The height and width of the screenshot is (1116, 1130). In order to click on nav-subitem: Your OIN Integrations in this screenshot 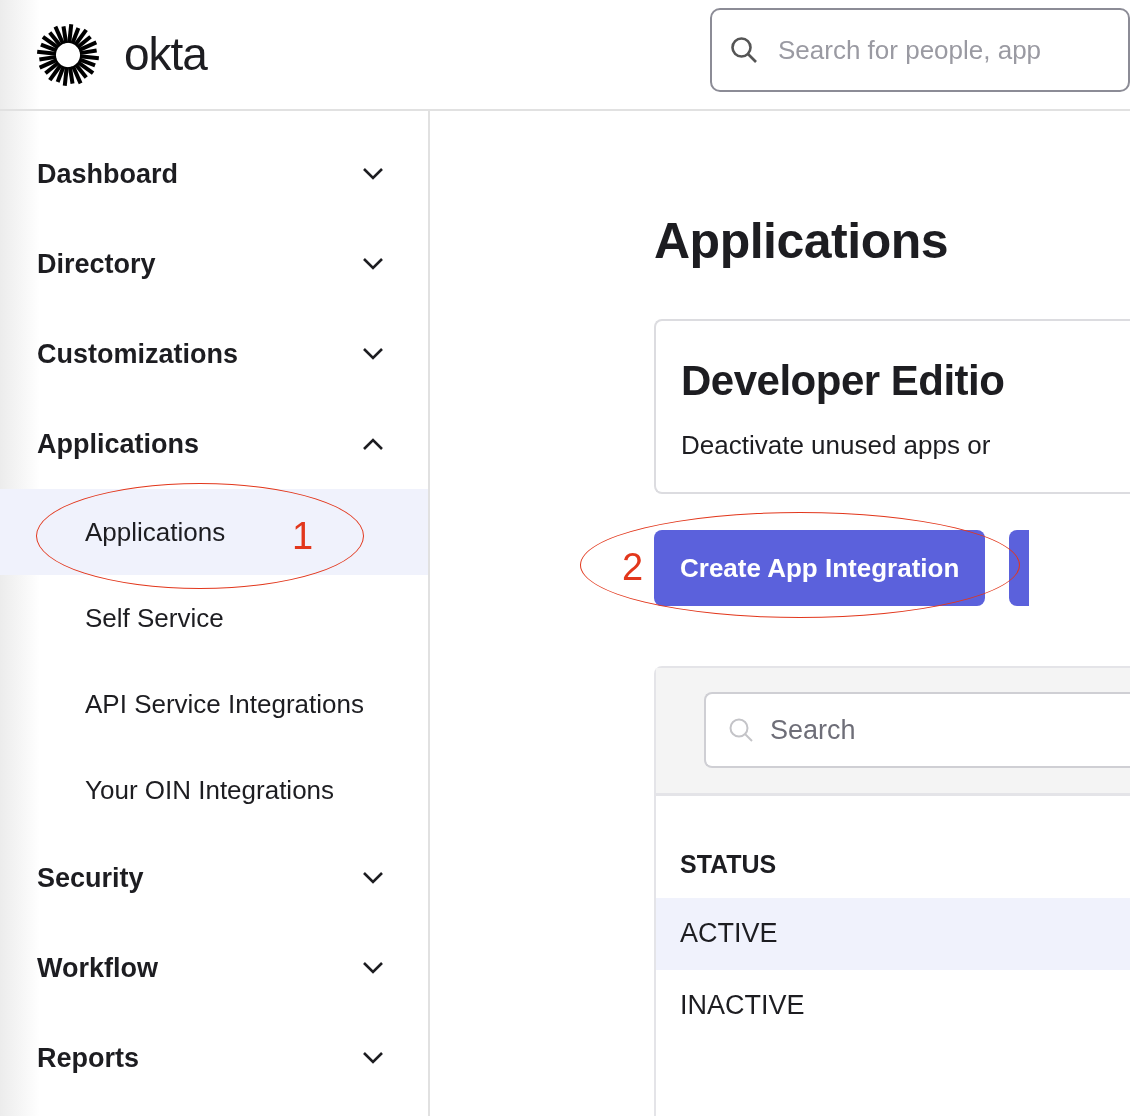, I will do `click(214, 790)`.